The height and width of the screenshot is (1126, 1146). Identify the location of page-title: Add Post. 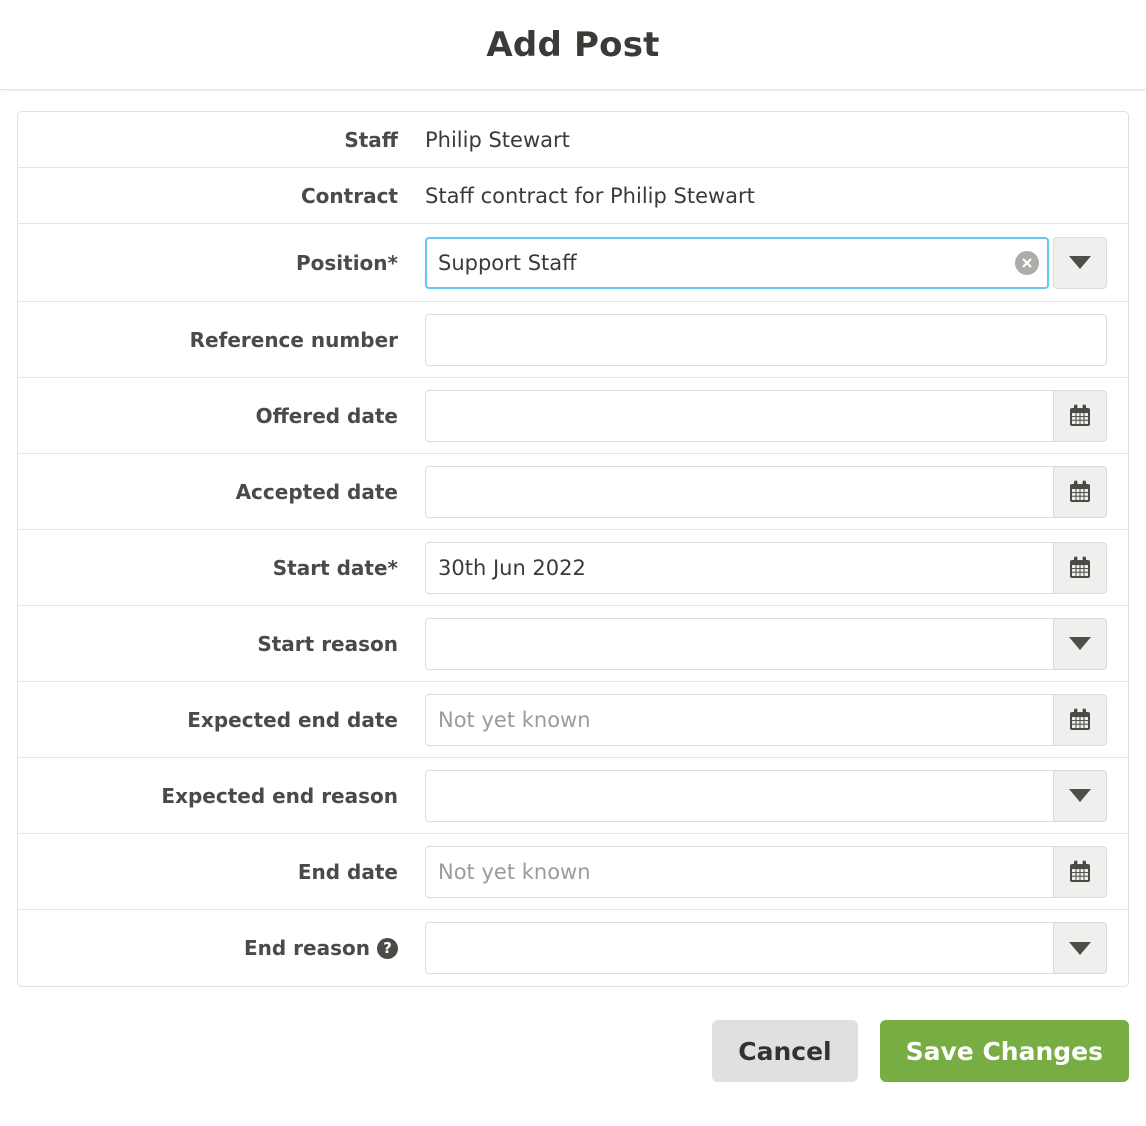
(573, 44).